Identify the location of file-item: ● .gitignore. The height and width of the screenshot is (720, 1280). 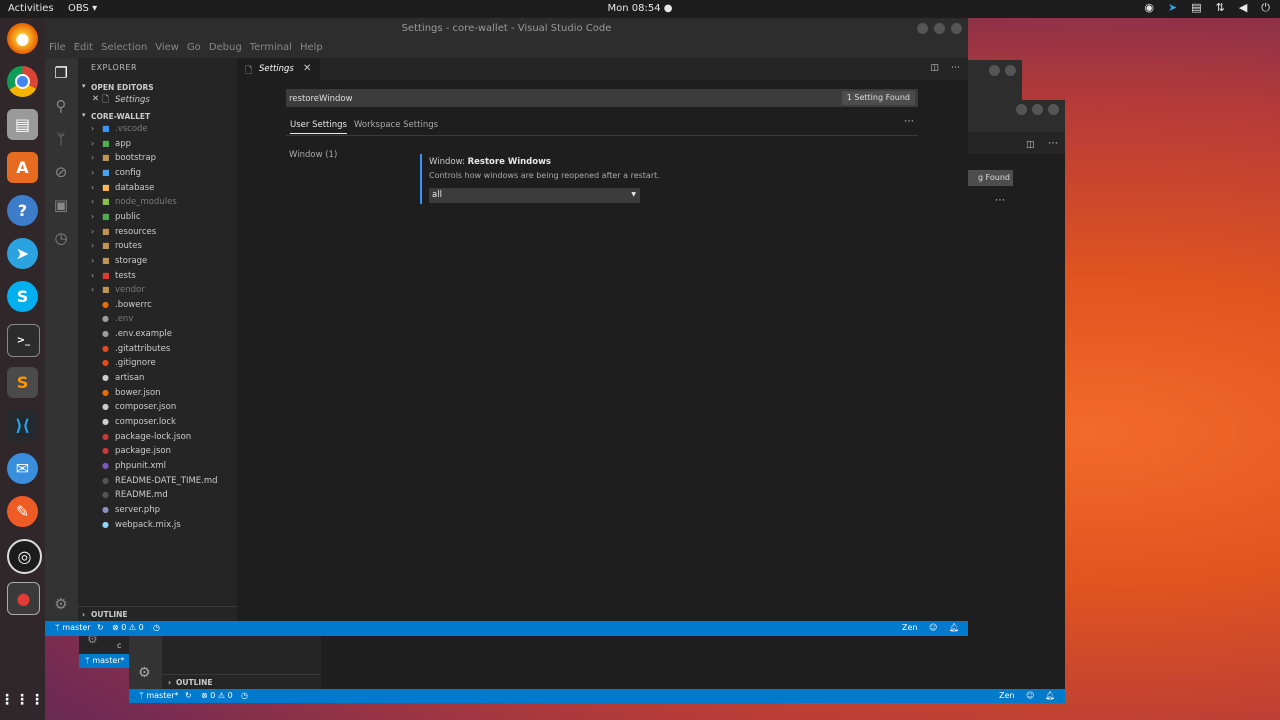
(157, 364).